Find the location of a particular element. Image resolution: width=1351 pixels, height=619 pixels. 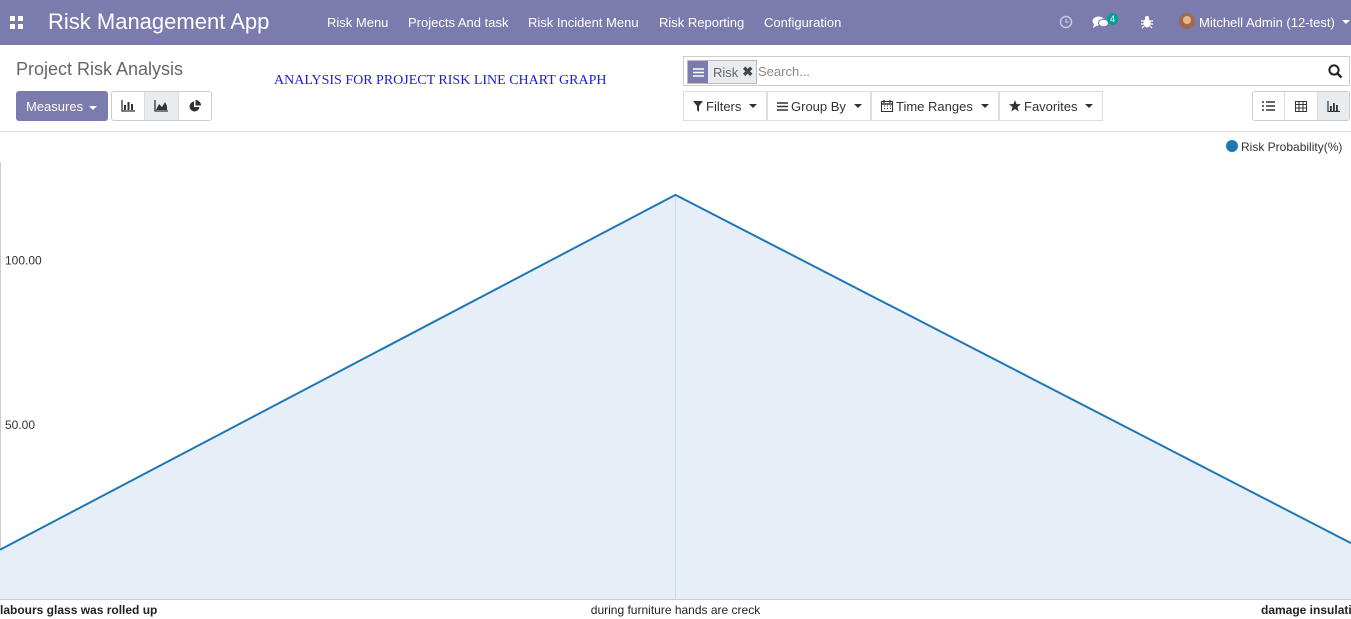

star-icon is located at coordinates (1015, 106).